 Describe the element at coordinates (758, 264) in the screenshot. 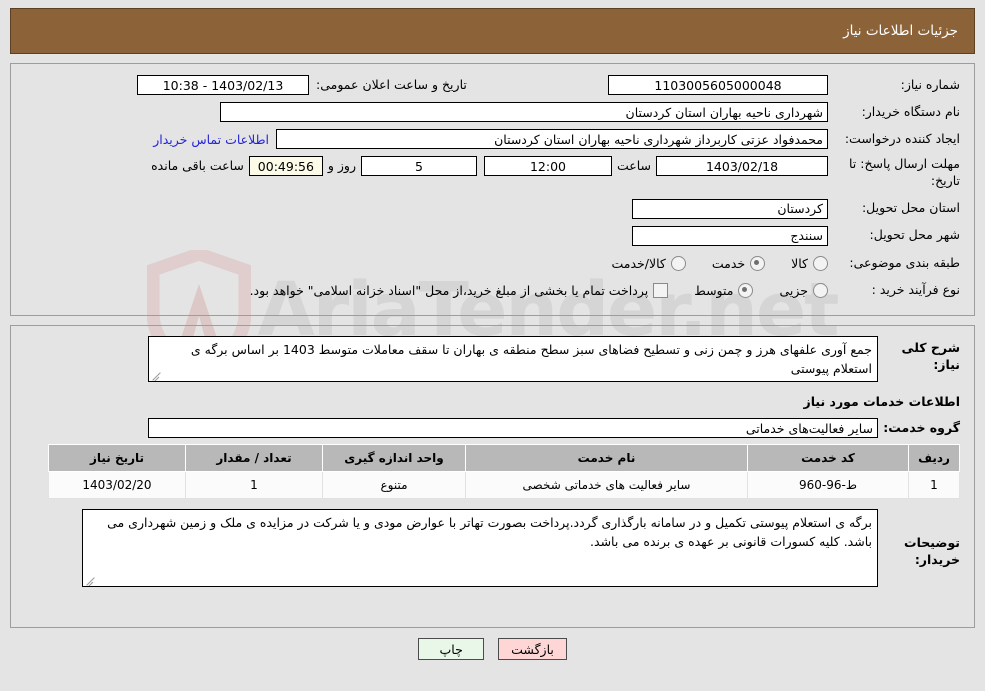

I see `radio-icon-khedmat` at that location.